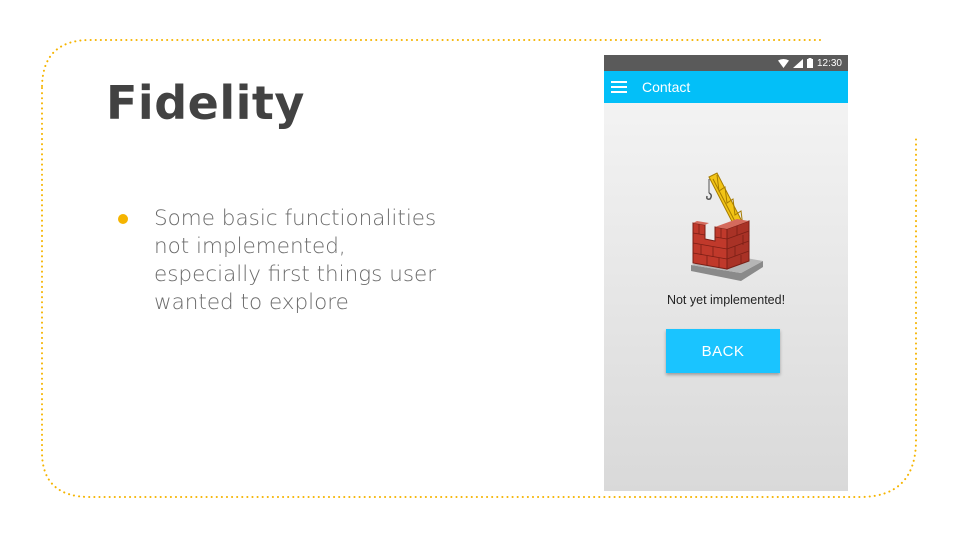 The height and width of the screenshot is (540, 960). What do you see at coordinates (205, 103) in the screenshot?
I see `slide-title: Fidelity` at bounding box center [205, 103].